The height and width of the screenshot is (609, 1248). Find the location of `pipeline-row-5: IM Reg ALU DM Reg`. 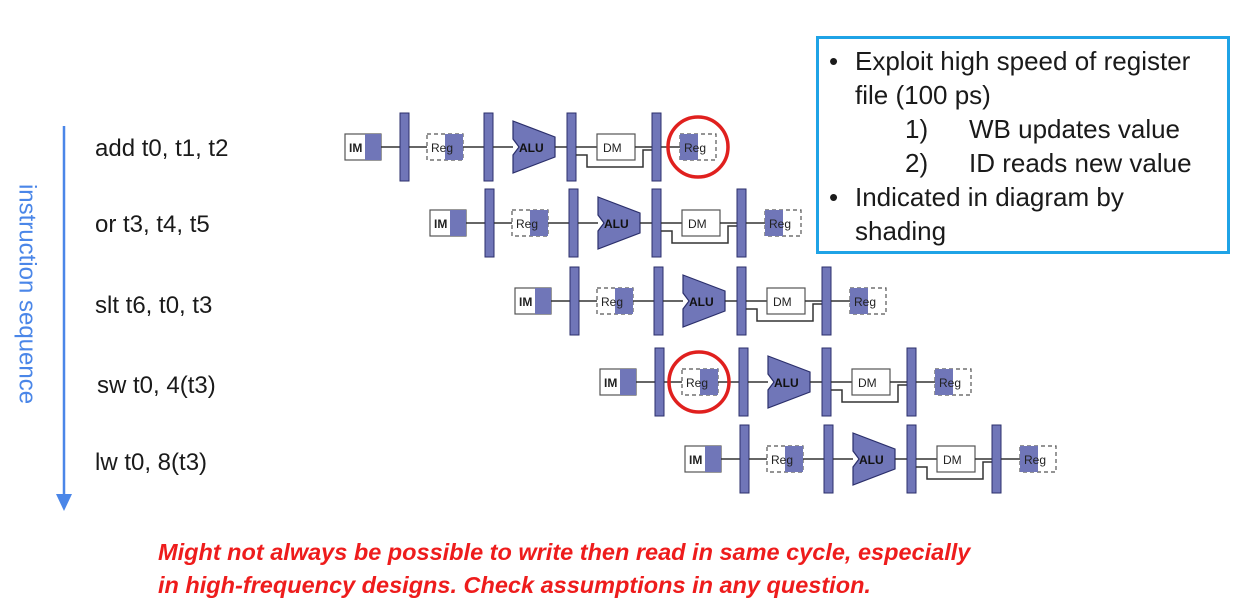

pipeline-row-5: IM Reg ALU DM Reg is located at coordinates (870, 459).